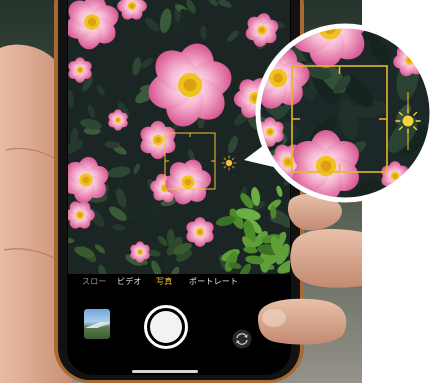  Describe the element at coordinates (274, 318) in the screenshot. I see `thumbnail-nail` at that location.